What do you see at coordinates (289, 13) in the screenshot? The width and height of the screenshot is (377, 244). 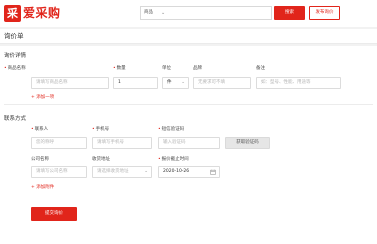 I see `search-button: 搜索` at bounding box center [289, 13].